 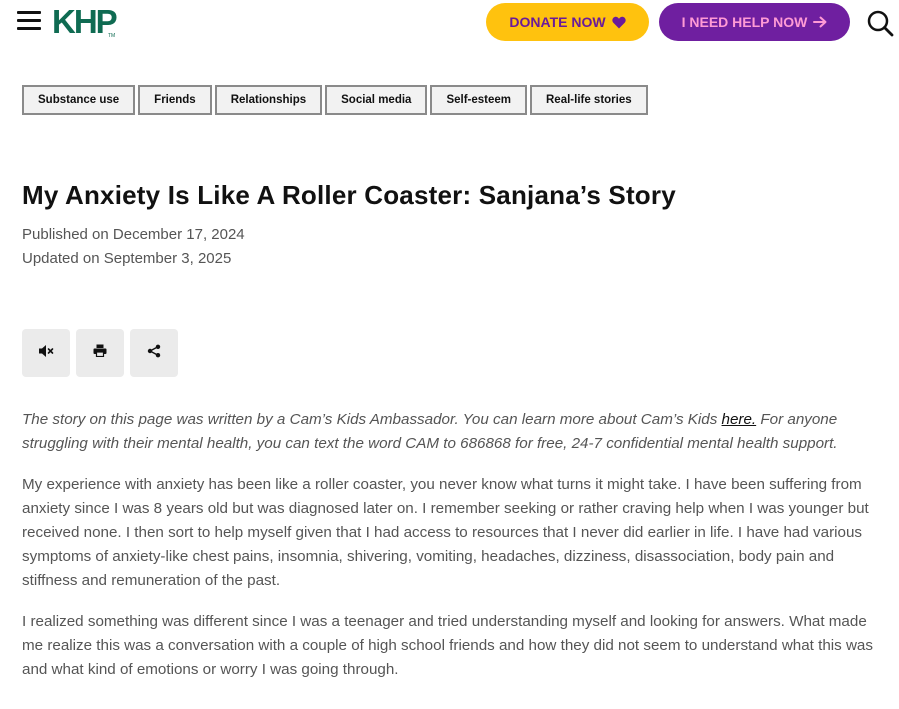 I want to click on tag-substance-use: Substance use, so click(x=79, y=100).